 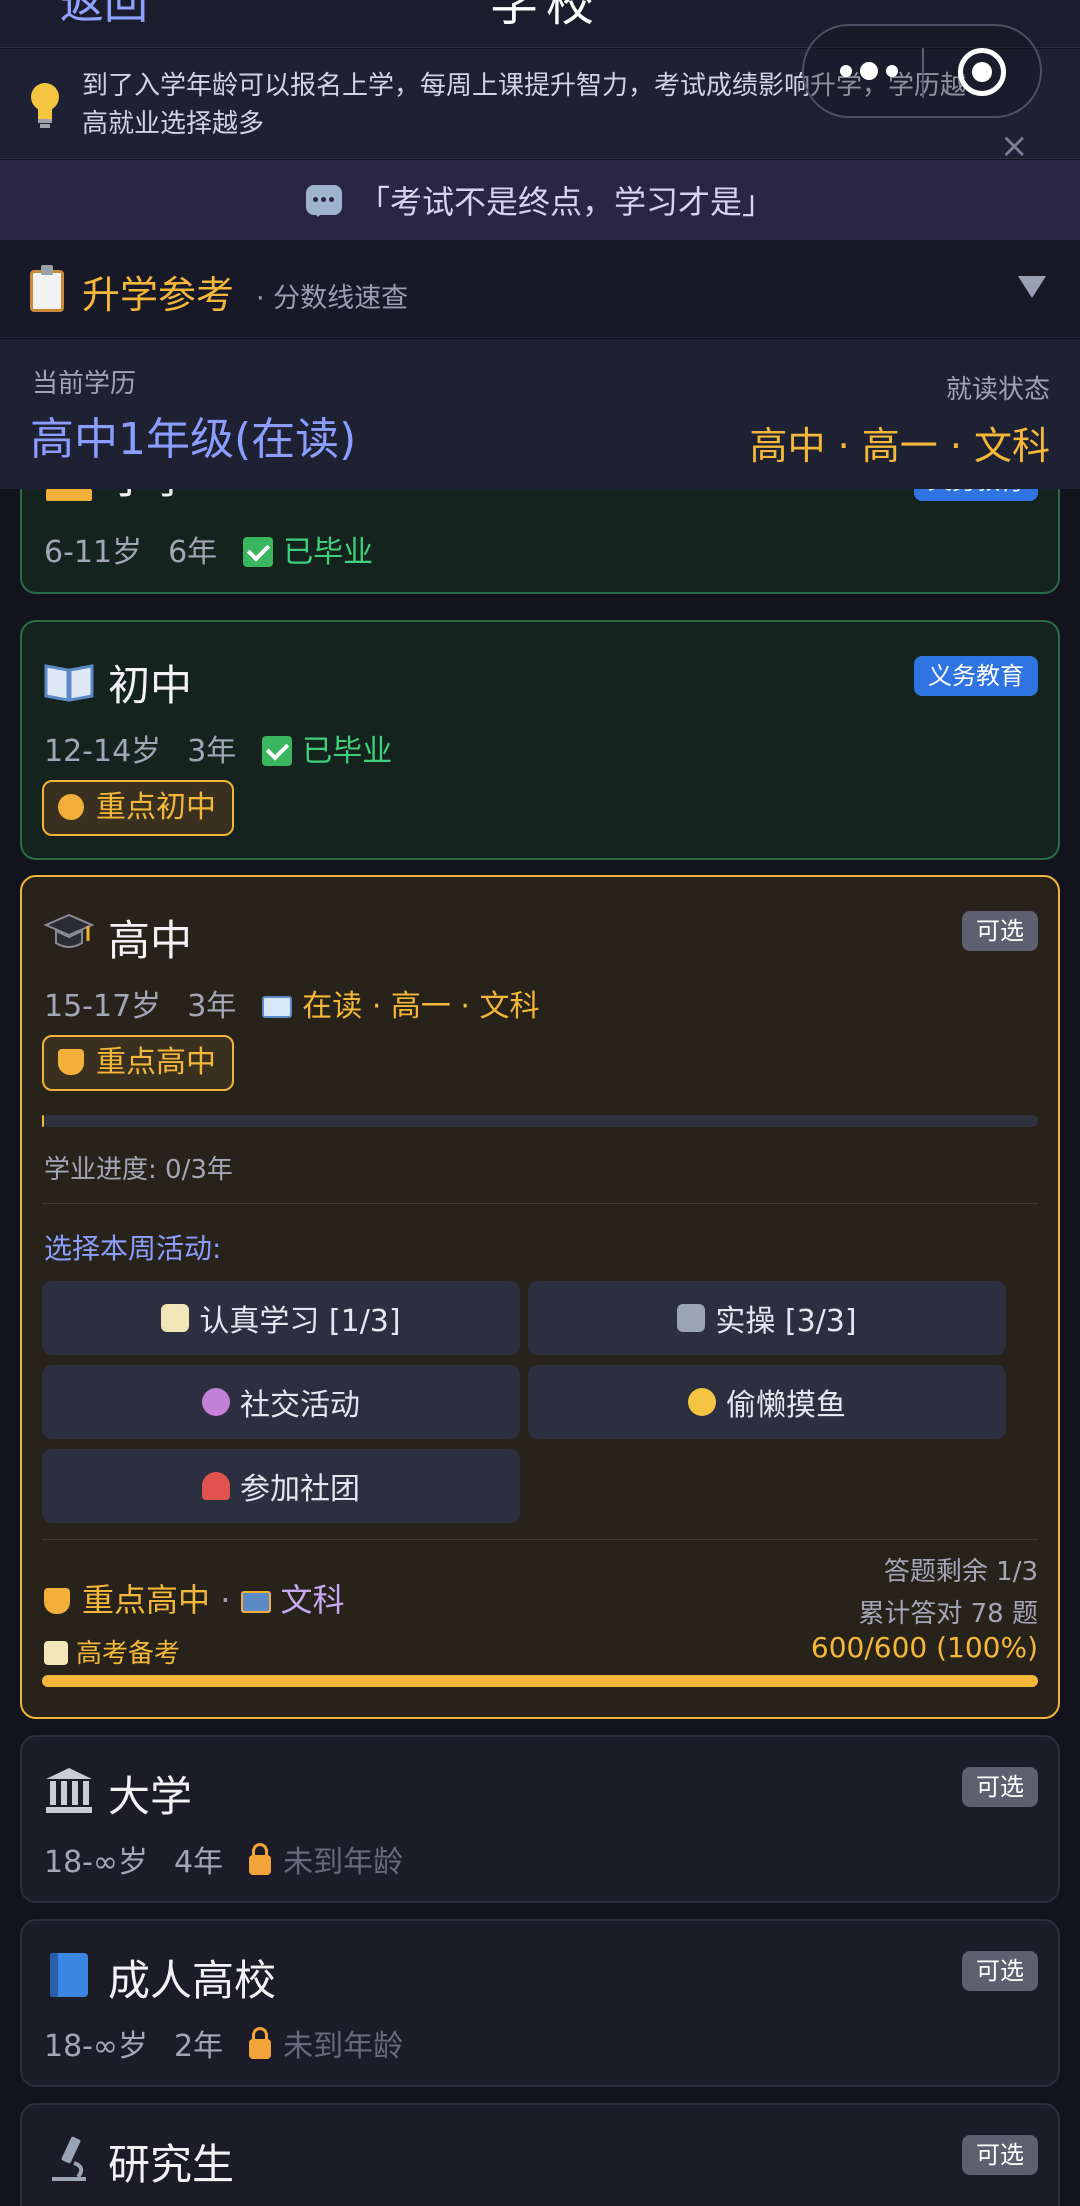 What do you see at coordinates (194, 1598) in the screenshot?
I see `school-subject-summary: 重点高中 · 文科` at bounding box center [194, 1598].